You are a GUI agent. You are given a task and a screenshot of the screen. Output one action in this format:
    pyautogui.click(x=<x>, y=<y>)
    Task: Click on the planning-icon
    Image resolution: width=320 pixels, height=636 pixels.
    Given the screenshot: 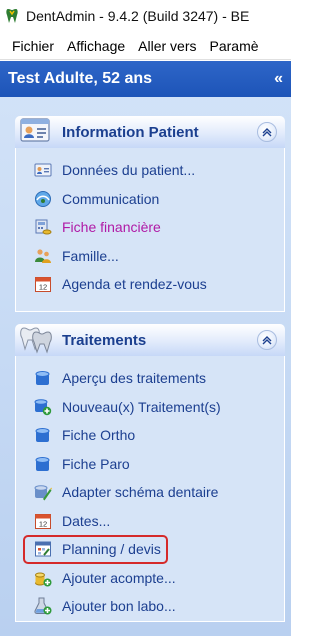 What is the action you would take?
    pyautogui.click(x=43, y=549)
    